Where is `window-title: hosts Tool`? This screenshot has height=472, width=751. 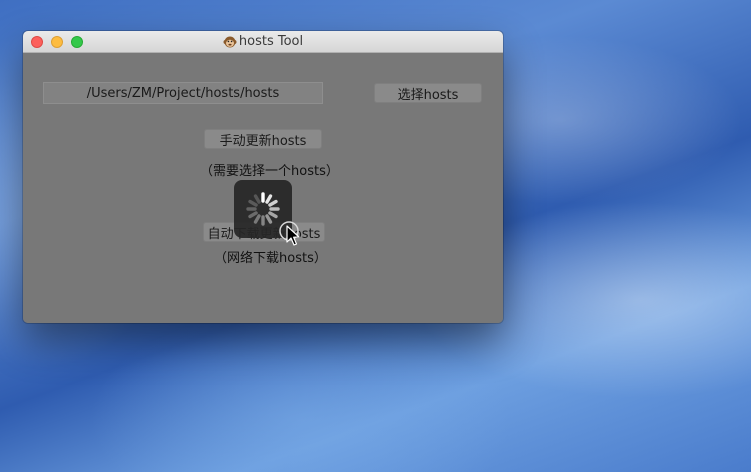
window-title: hosts Tool is located at coordinates (271, 41).